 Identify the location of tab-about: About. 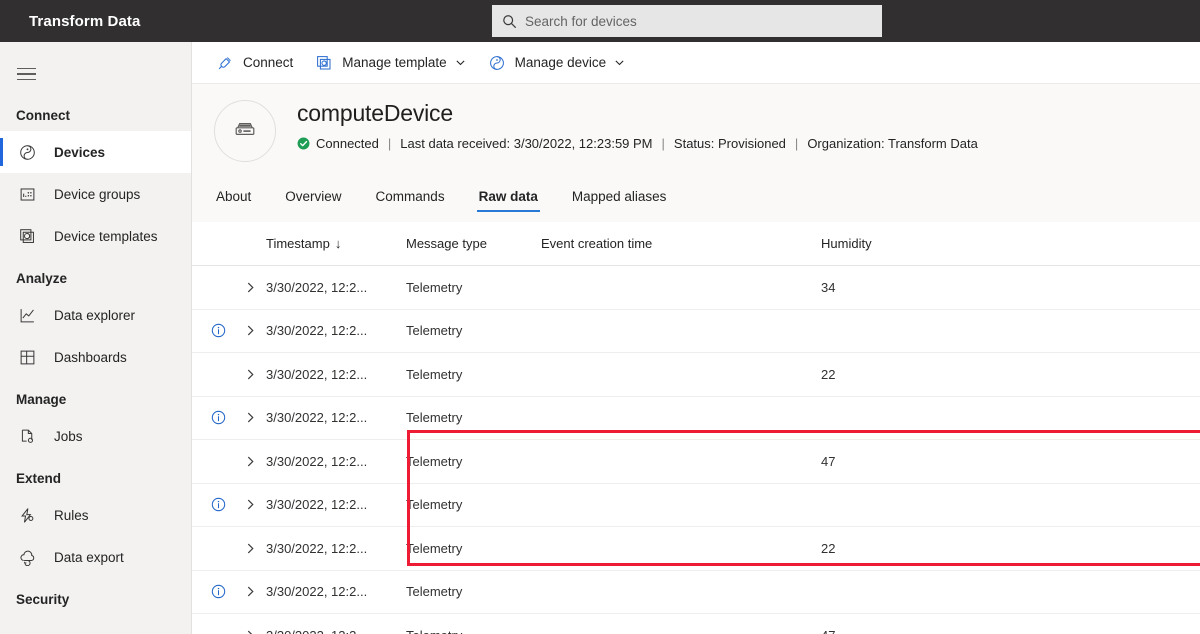
(233, 200).